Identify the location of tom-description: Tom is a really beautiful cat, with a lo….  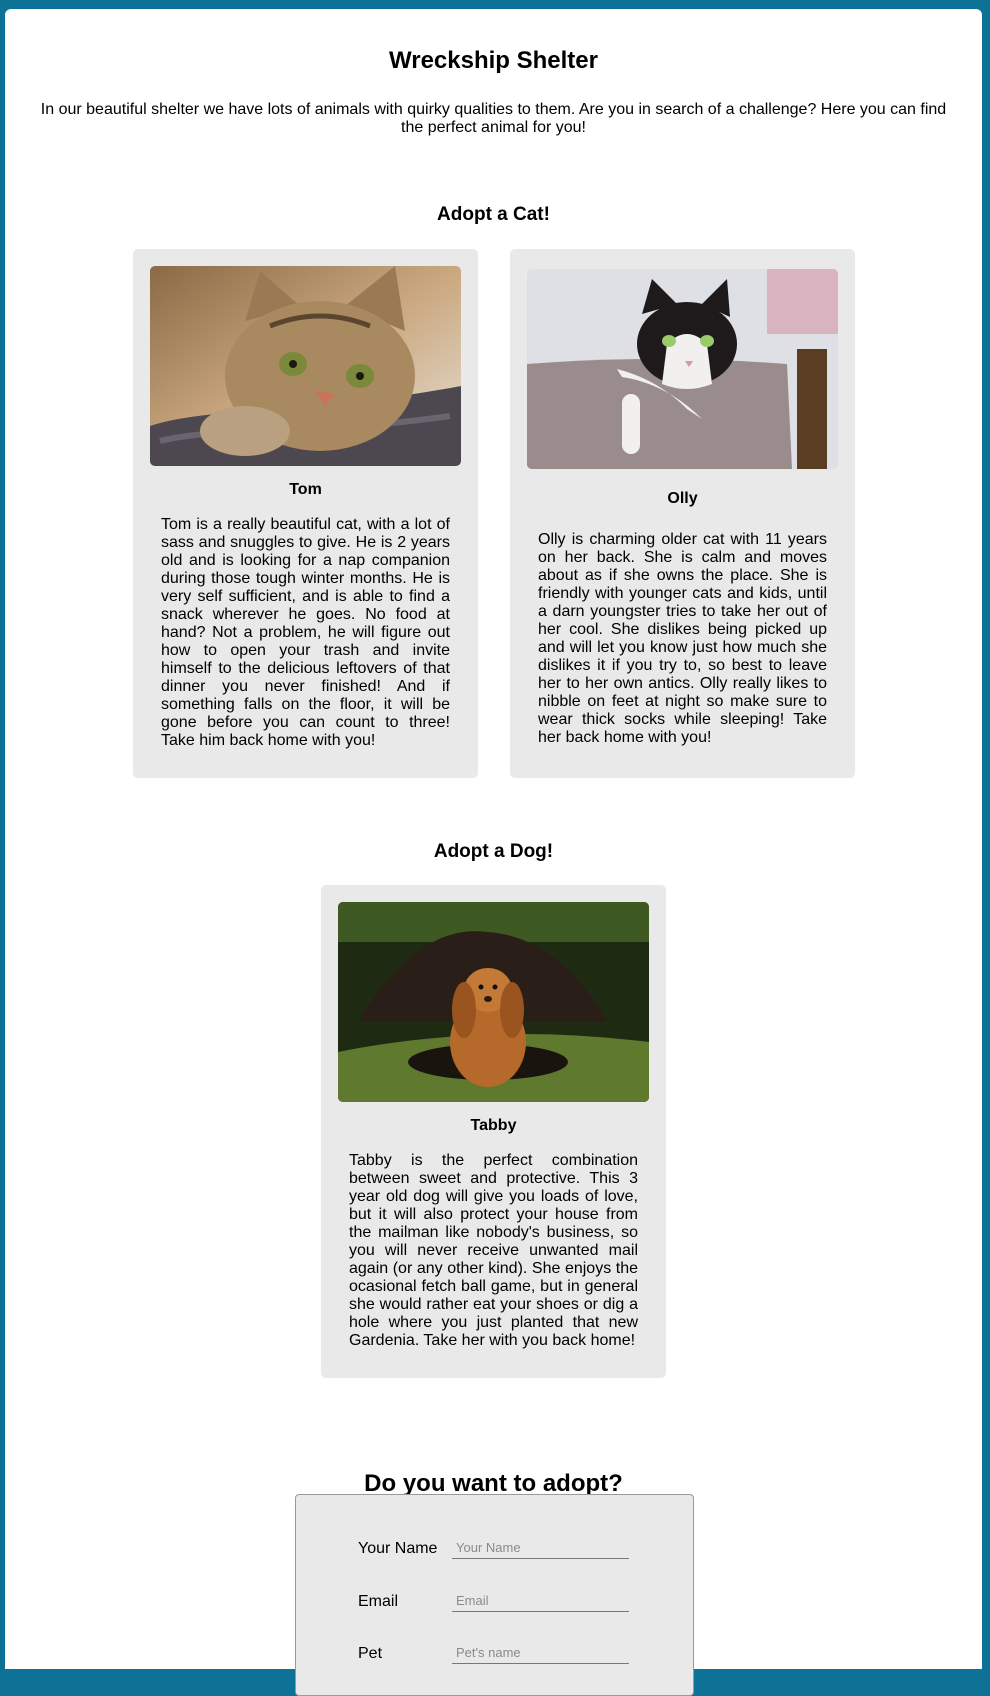
(305, 632).